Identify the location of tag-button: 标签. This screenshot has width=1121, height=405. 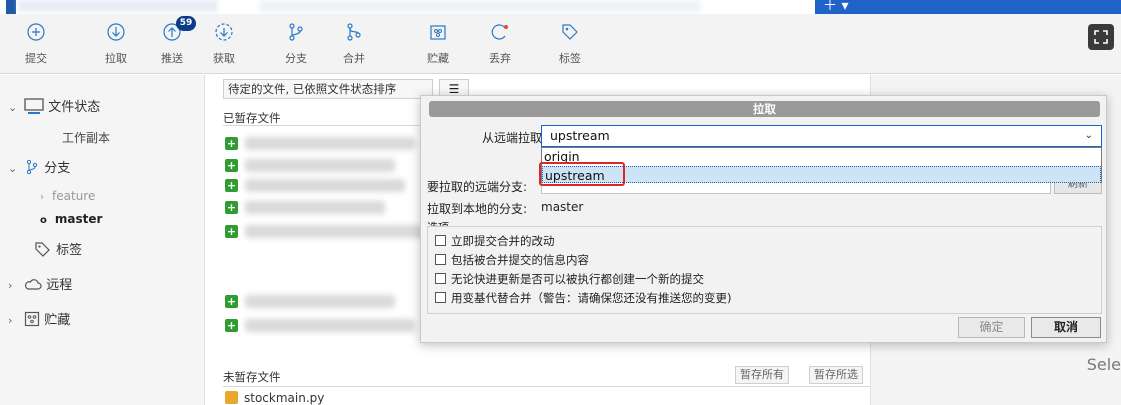
(570, 43).